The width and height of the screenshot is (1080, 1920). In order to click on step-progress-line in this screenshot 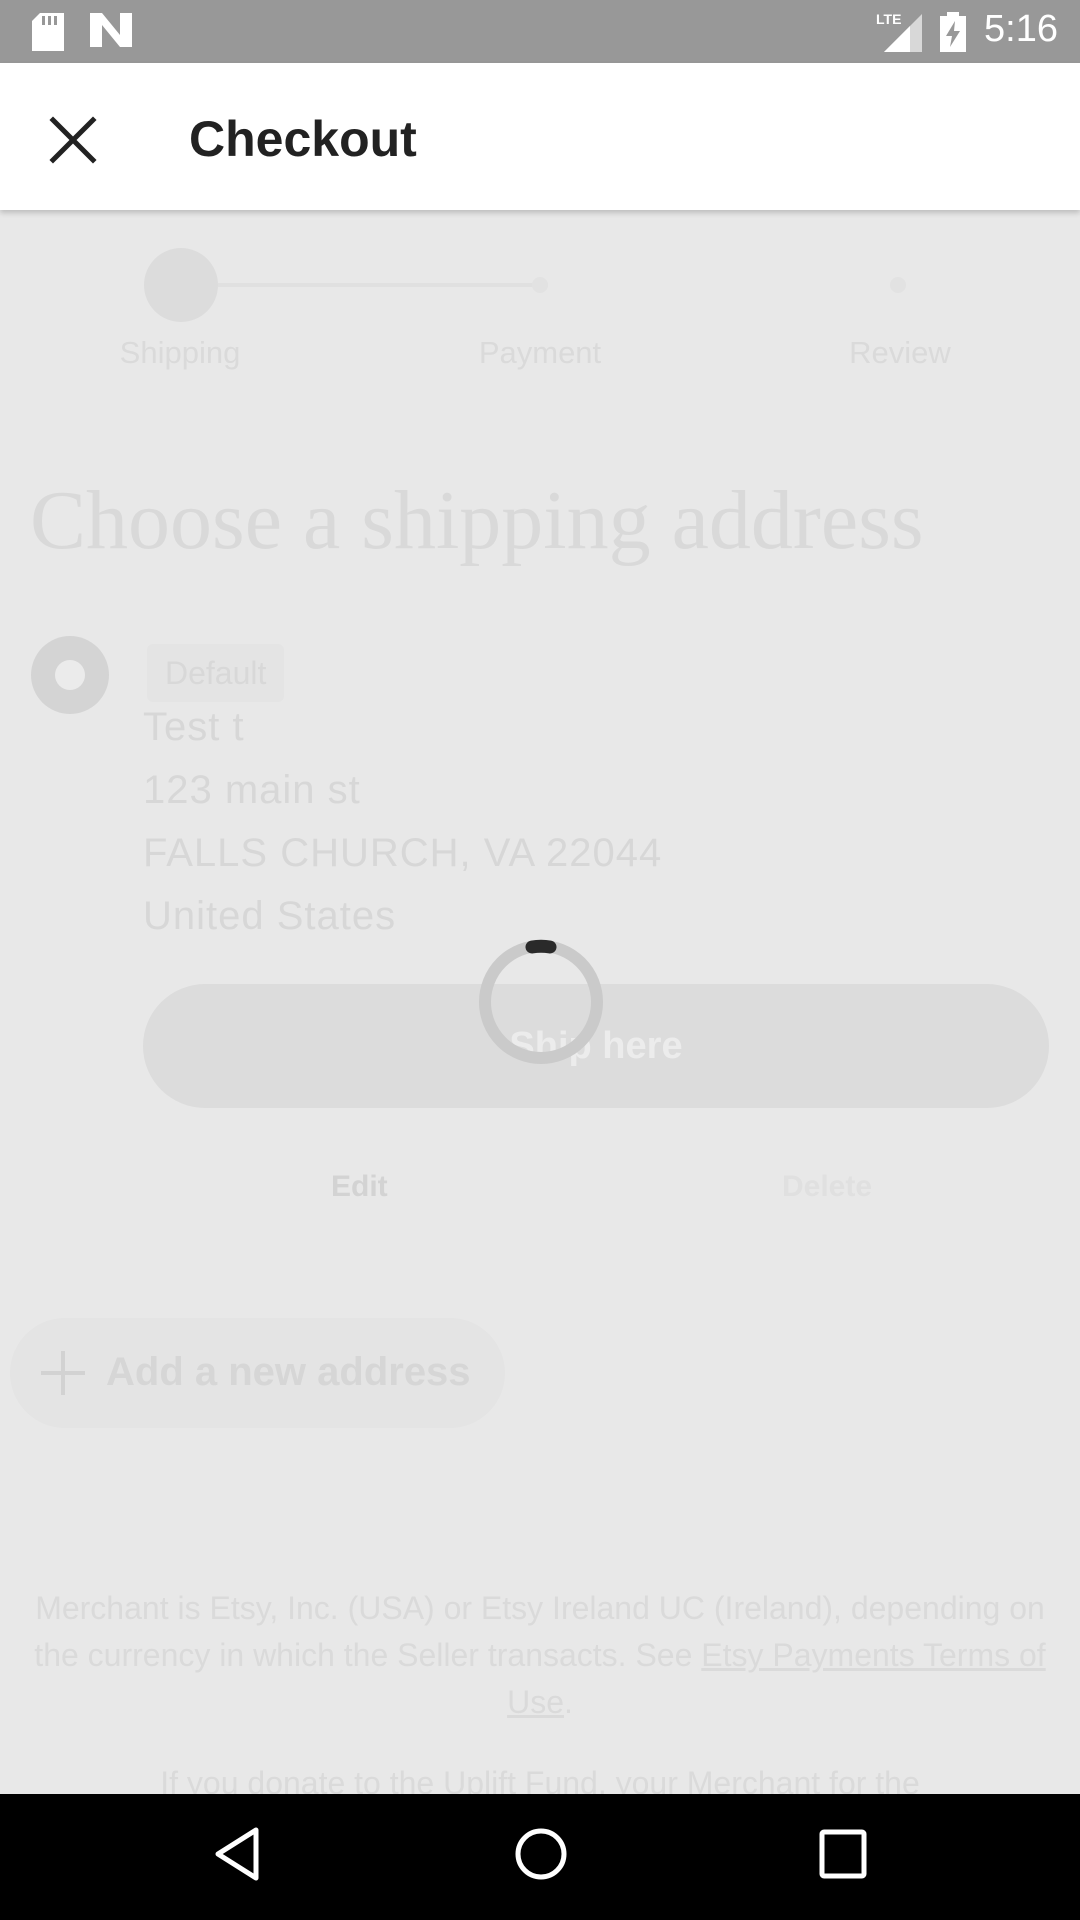, I will do `click(383, 285)`.